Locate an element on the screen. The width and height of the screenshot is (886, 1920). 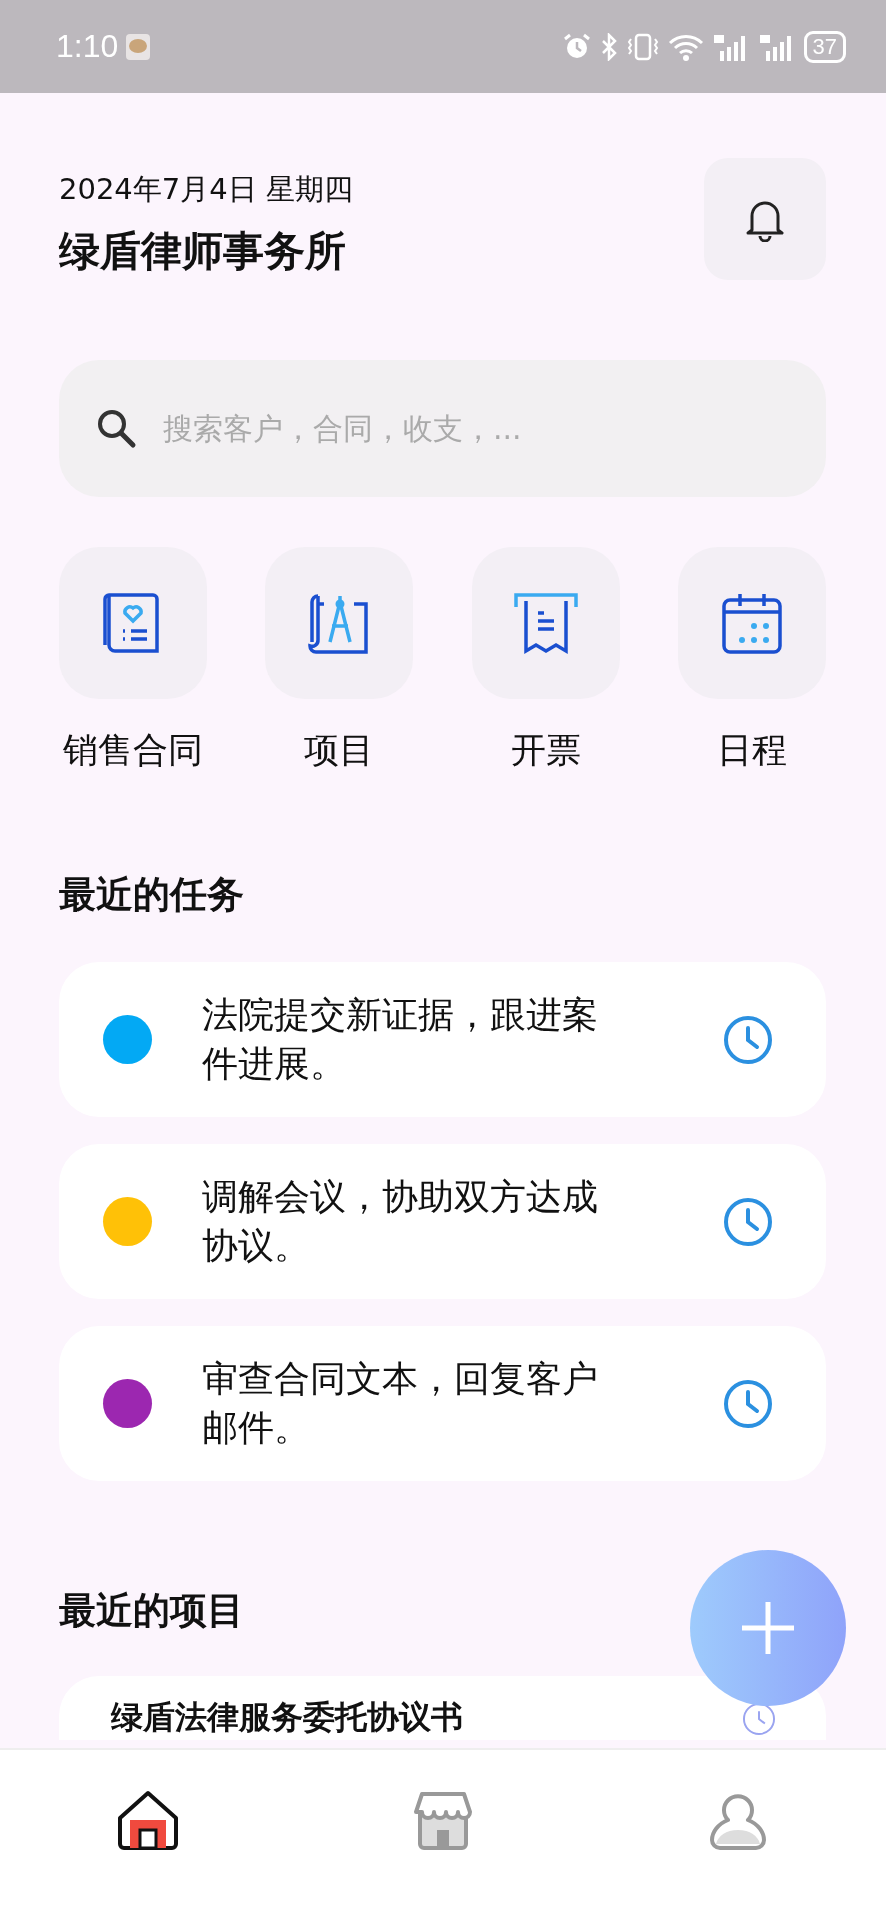
task-text: 调解会议，协助双方达成协议。 is located at coordinates (400, 1221).